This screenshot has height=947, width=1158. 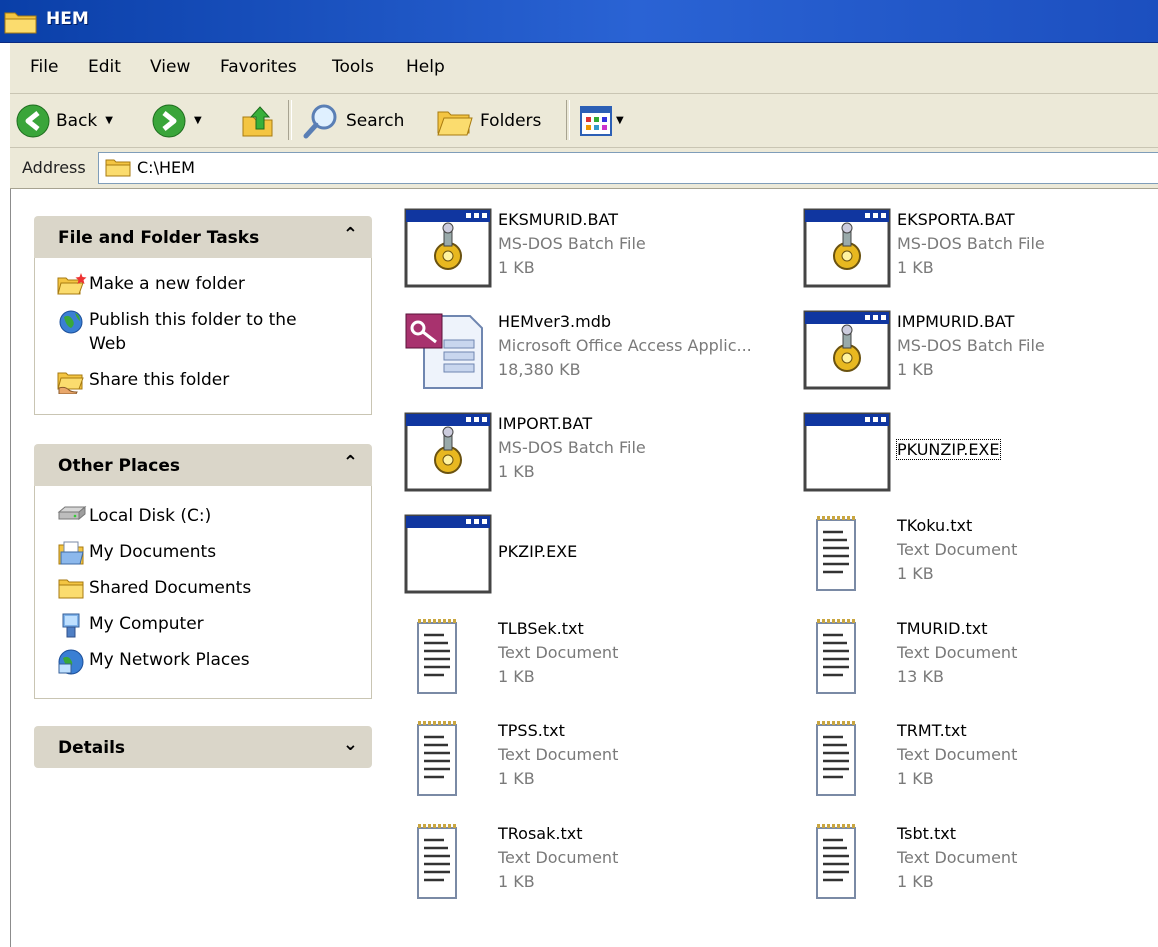 What do you see at coordinates (67, 19) in the screenshot?
I see `window-title: HEM` at bounding box center [67, 19].